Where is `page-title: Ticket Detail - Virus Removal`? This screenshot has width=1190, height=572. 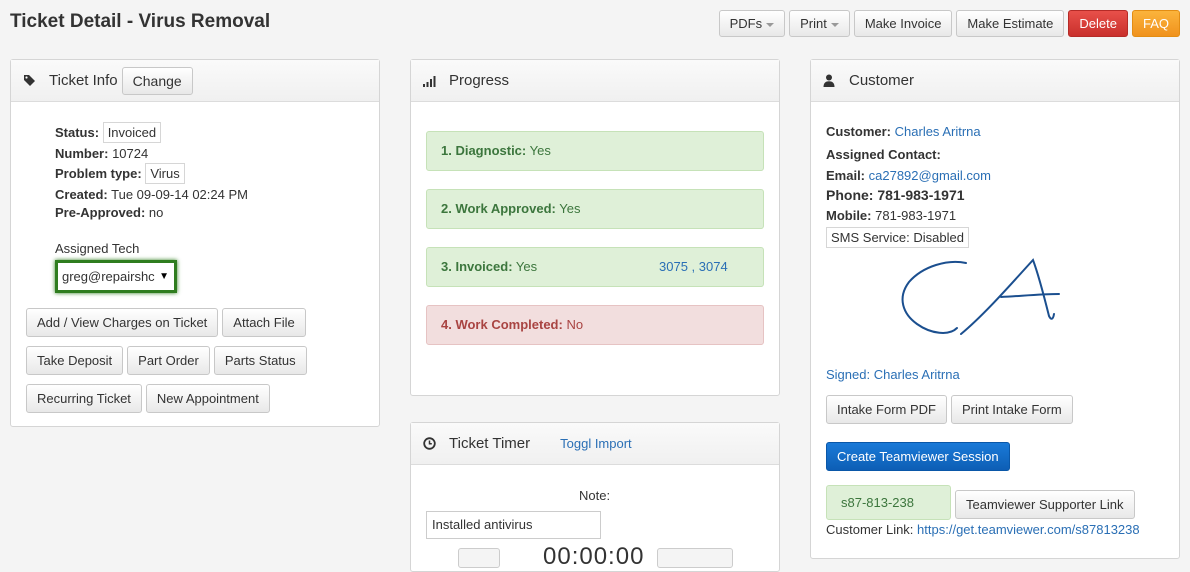 page-title: Ticket Detail - Virus Removal is located at coordinates (140, 21).